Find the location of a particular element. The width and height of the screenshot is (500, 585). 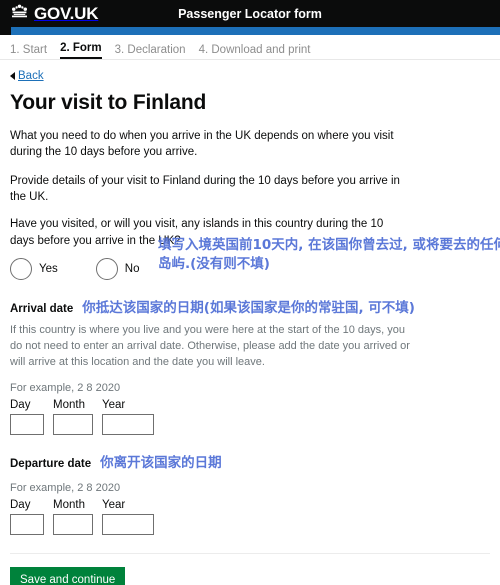

footer-divider is located at coordinates (250, 553).